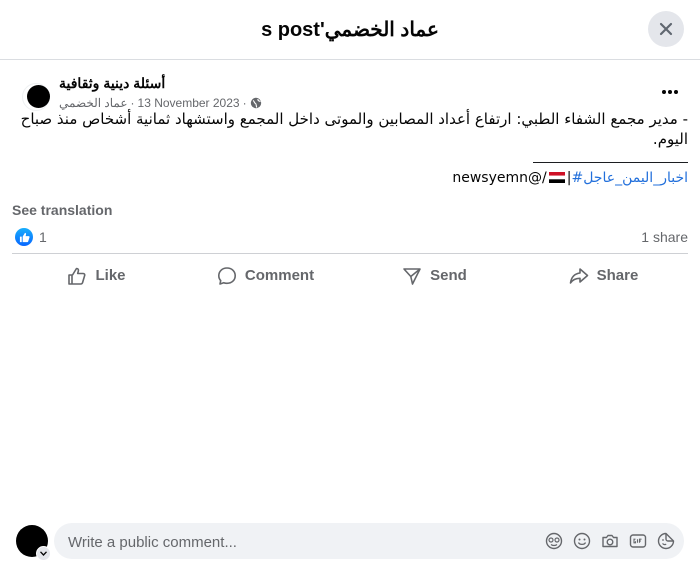 Image resolution: width=700 pixels, height=577 pixels. What do you see at coordinates (578, 275) in the screenshot?
I see `share-icon` at bounding box center [578, 275].